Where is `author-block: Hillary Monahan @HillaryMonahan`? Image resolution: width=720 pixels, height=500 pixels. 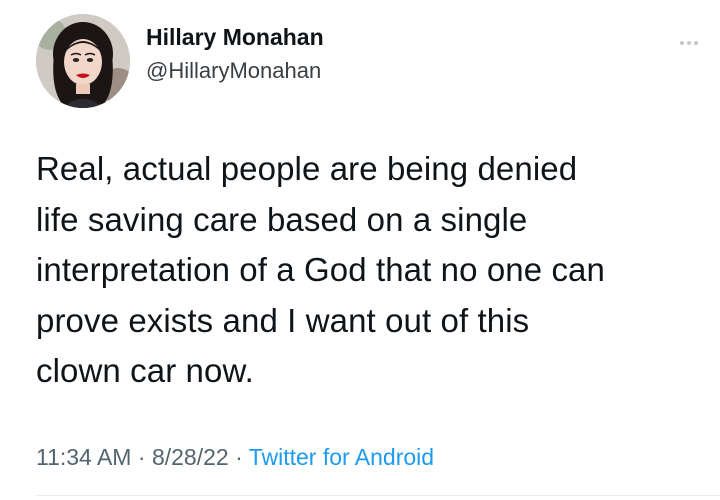
author-block: Hillary Monahan @HillaryMonahan is located at coordinates (235, 54).